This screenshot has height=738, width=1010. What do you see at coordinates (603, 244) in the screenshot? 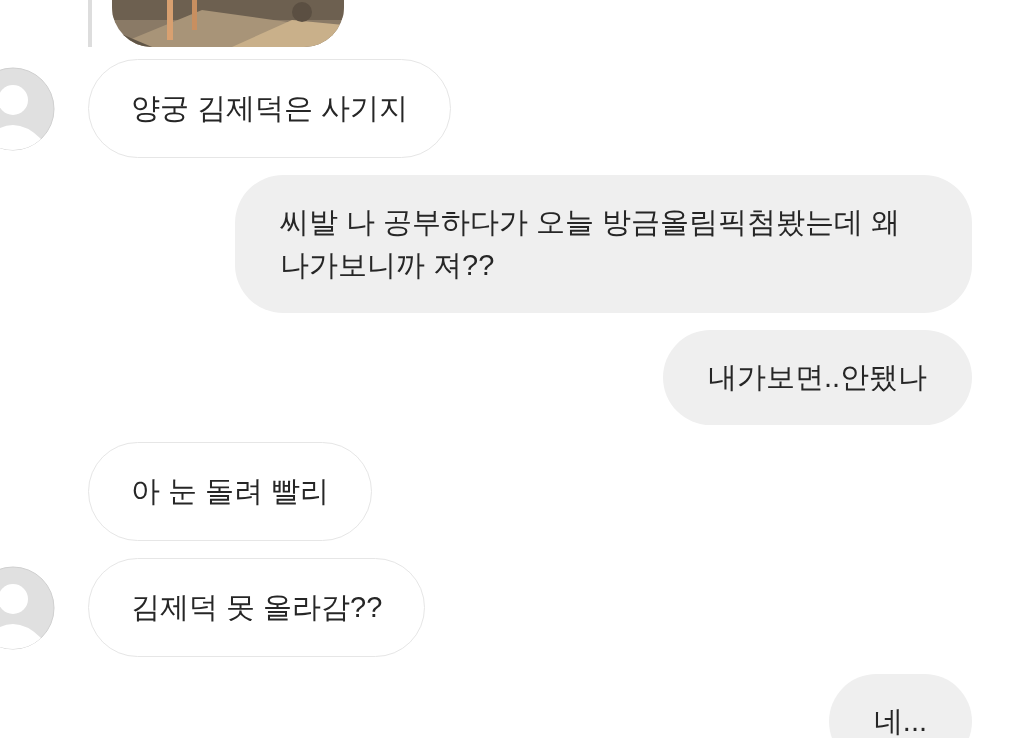
I see `message-bubble: 씨발 나 공부하다가 오늘 방금올림픽첨봤는데 왜 나가보니까 져??` at bounding box center [603, 244].